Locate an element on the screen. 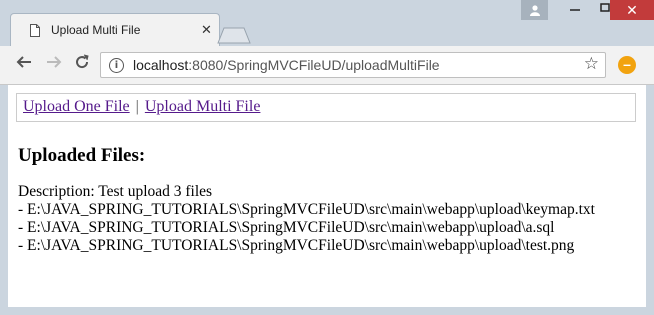 The height and width of the screenshot is (315, 654). window-close-icon: ✕ is located at coordinates (632, 10).